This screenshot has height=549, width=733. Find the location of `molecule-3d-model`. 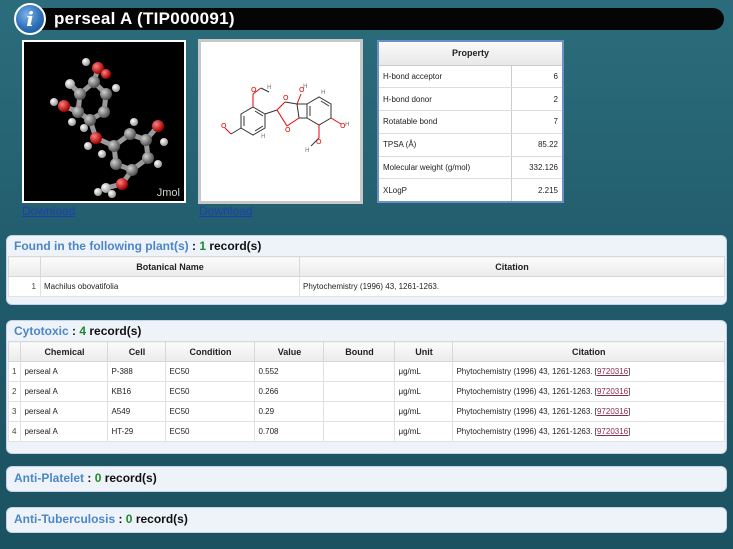

molecule-3d-model is located at coordinates (109, 128).